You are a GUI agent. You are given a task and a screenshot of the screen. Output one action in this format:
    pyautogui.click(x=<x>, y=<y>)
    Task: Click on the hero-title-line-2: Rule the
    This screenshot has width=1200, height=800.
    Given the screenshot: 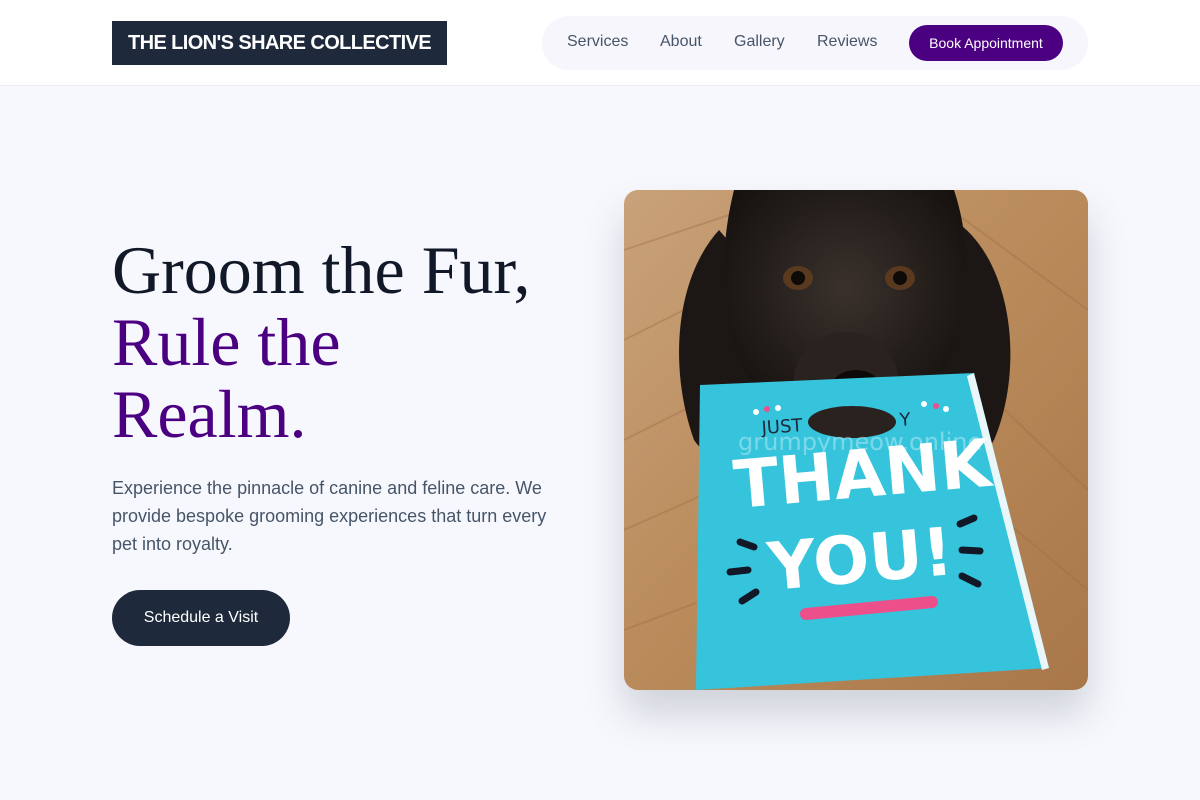 What is the action you would take?
    pyautogui.click(x=226, y=342)
    